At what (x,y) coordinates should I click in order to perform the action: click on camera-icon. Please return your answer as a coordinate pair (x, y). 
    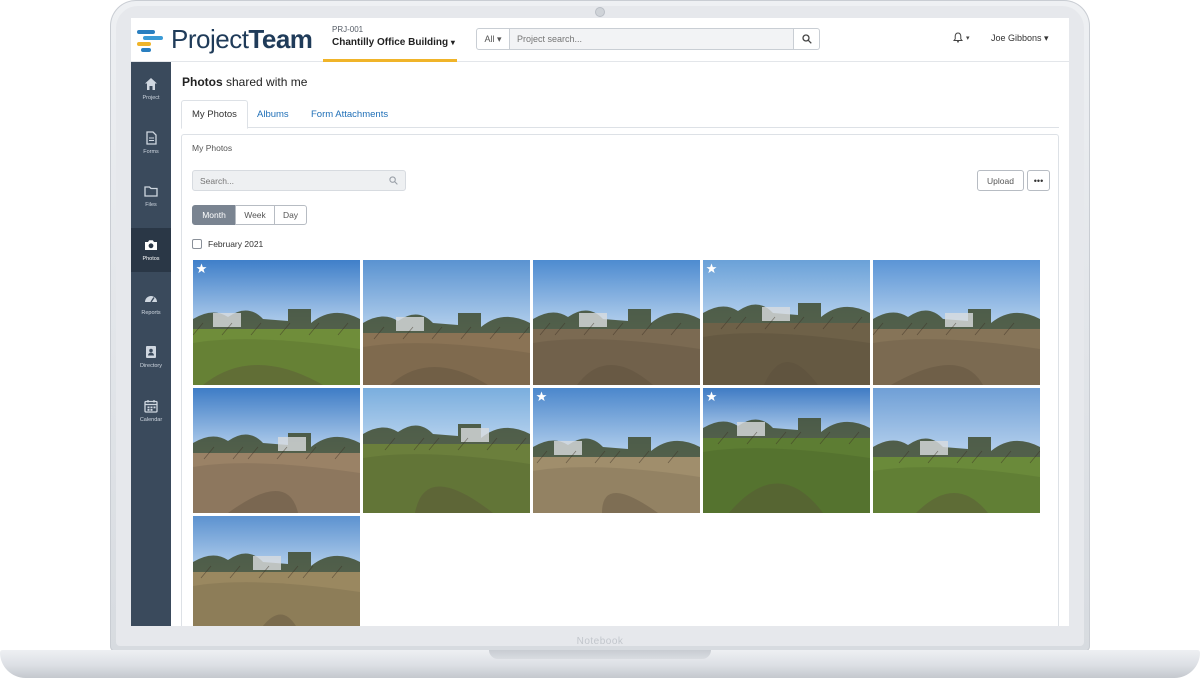
    Looking at the image, I should click on (151, 245).